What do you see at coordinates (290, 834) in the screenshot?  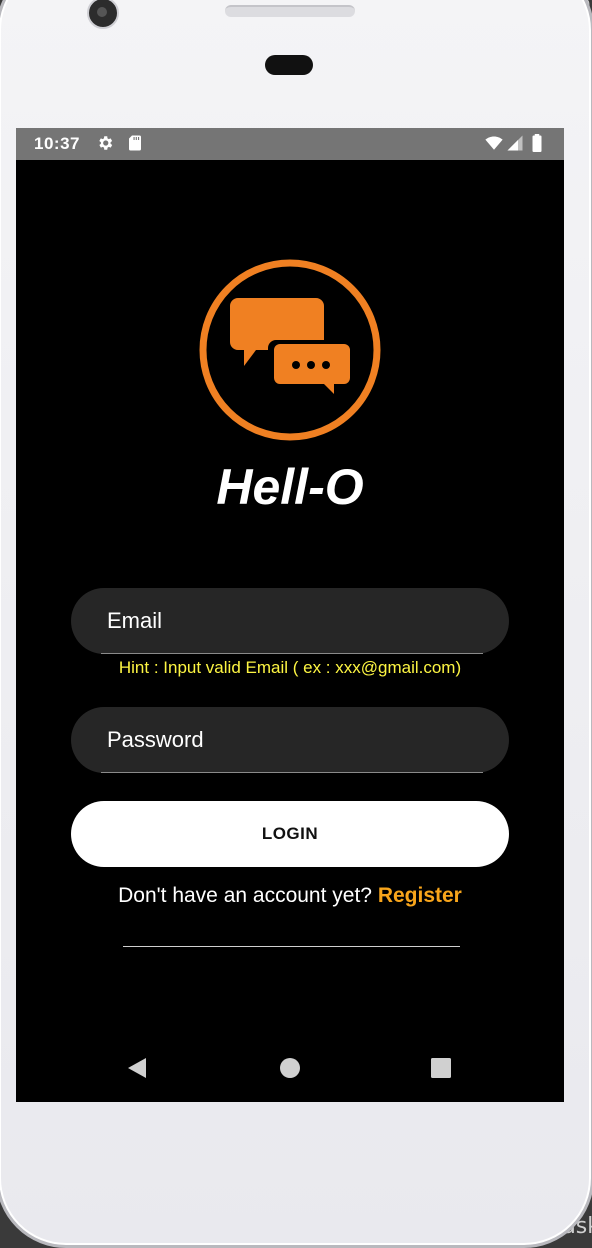 I see `login-button: LOGIN` at bounding box center [290, 834].